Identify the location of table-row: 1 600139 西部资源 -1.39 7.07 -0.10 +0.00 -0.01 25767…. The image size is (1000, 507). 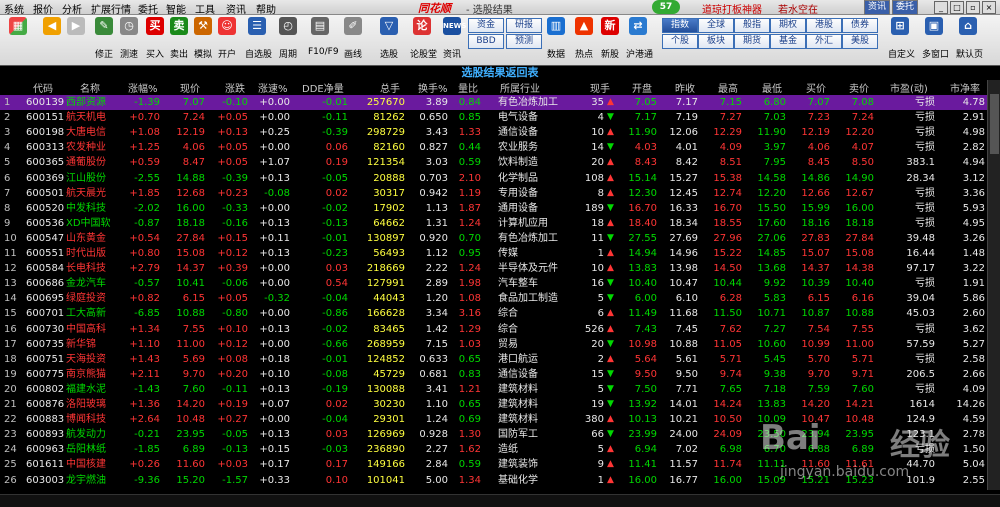
(500, 102).